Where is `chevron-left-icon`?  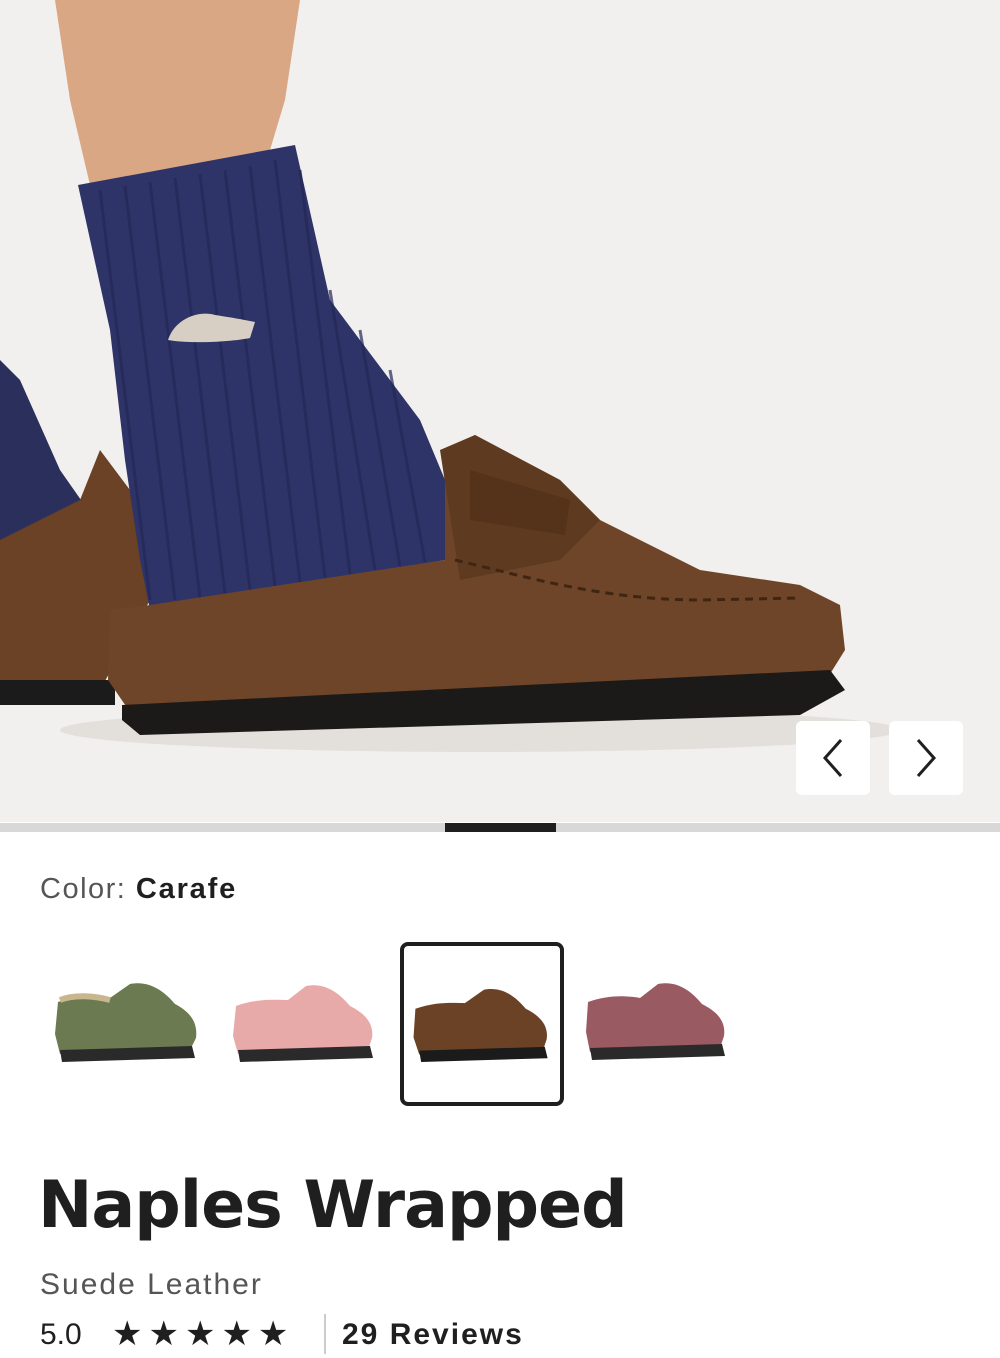
chevron-left-icon is located at coordinates (832, 758).